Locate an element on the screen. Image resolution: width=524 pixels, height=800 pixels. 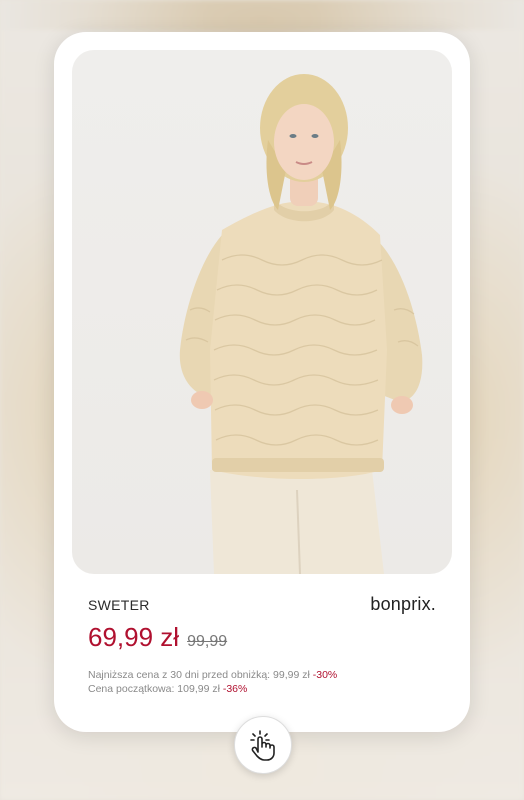
lowest-price-discount: -30% is located at coordinates (325, 675).